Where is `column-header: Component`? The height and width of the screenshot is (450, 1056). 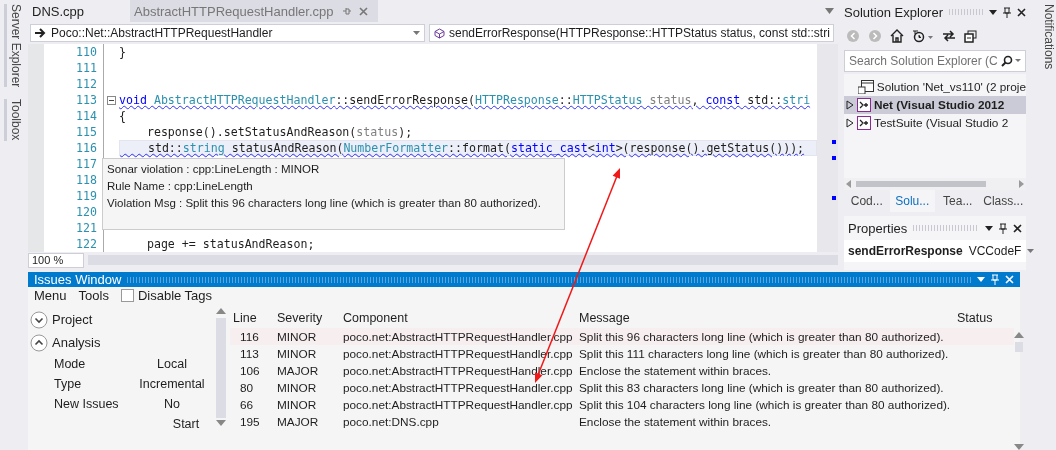 column-header: Component is located at coordinates (458, 318).